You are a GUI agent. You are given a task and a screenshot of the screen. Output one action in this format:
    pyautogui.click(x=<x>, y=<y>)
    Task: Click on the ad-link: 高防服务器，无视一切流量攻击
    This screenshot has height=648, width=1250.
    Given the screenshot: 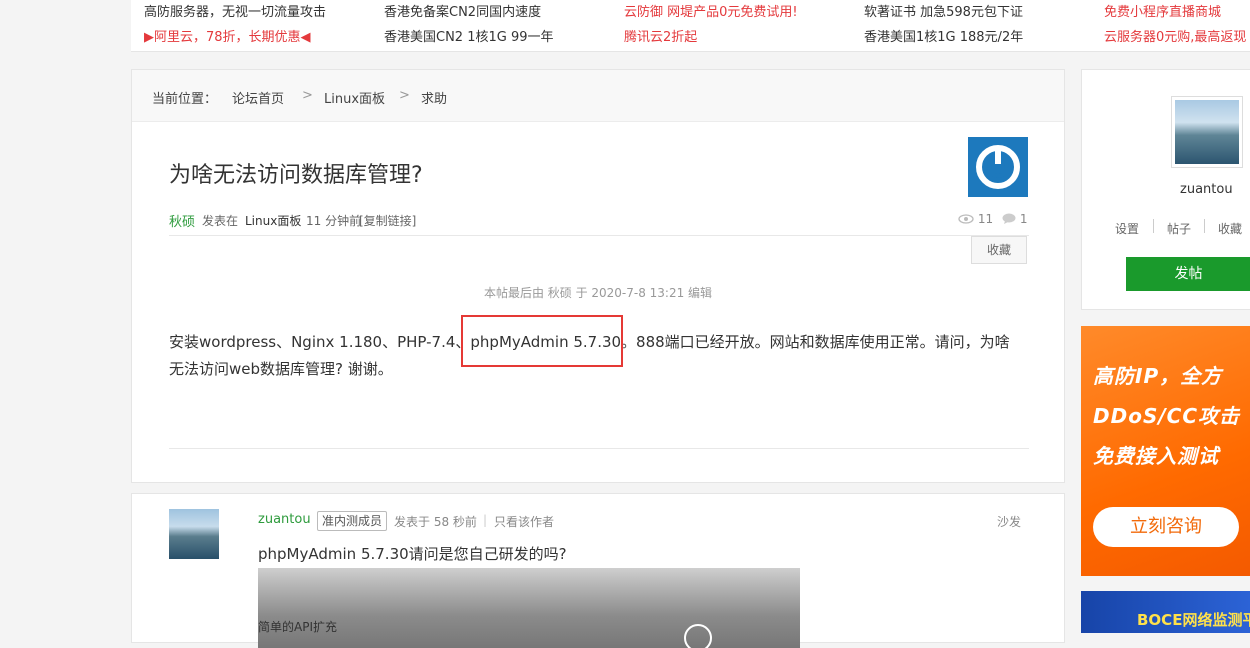 What is the action you would take?
    pyautogui.click(x=235, y=10)
    